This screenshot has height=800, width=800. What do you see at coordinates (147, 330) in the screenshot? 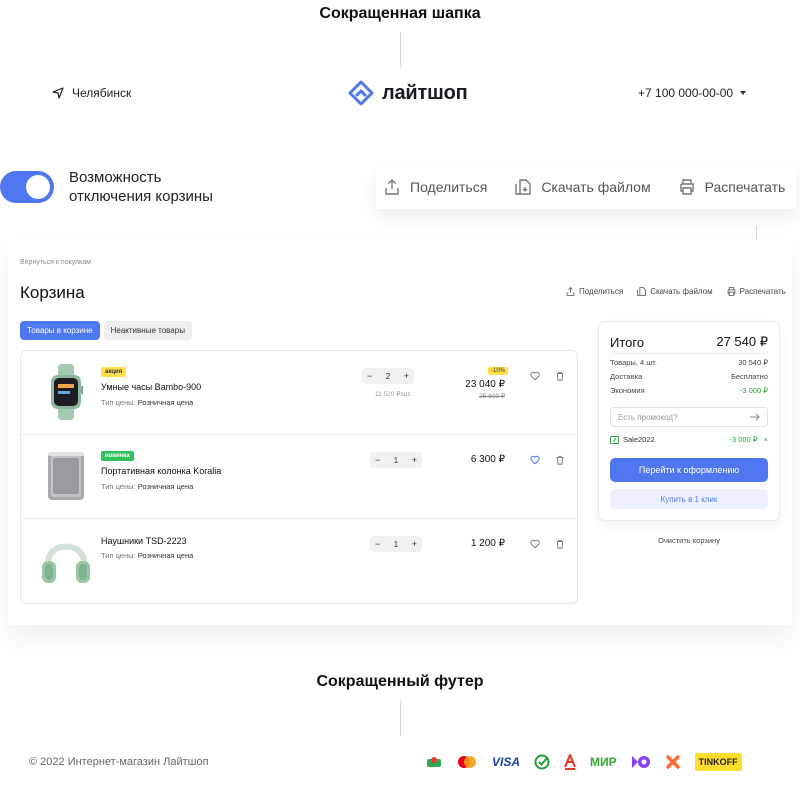
I see `tab-inactive-items: Неактивные товары` at bounding box center [147, 330].